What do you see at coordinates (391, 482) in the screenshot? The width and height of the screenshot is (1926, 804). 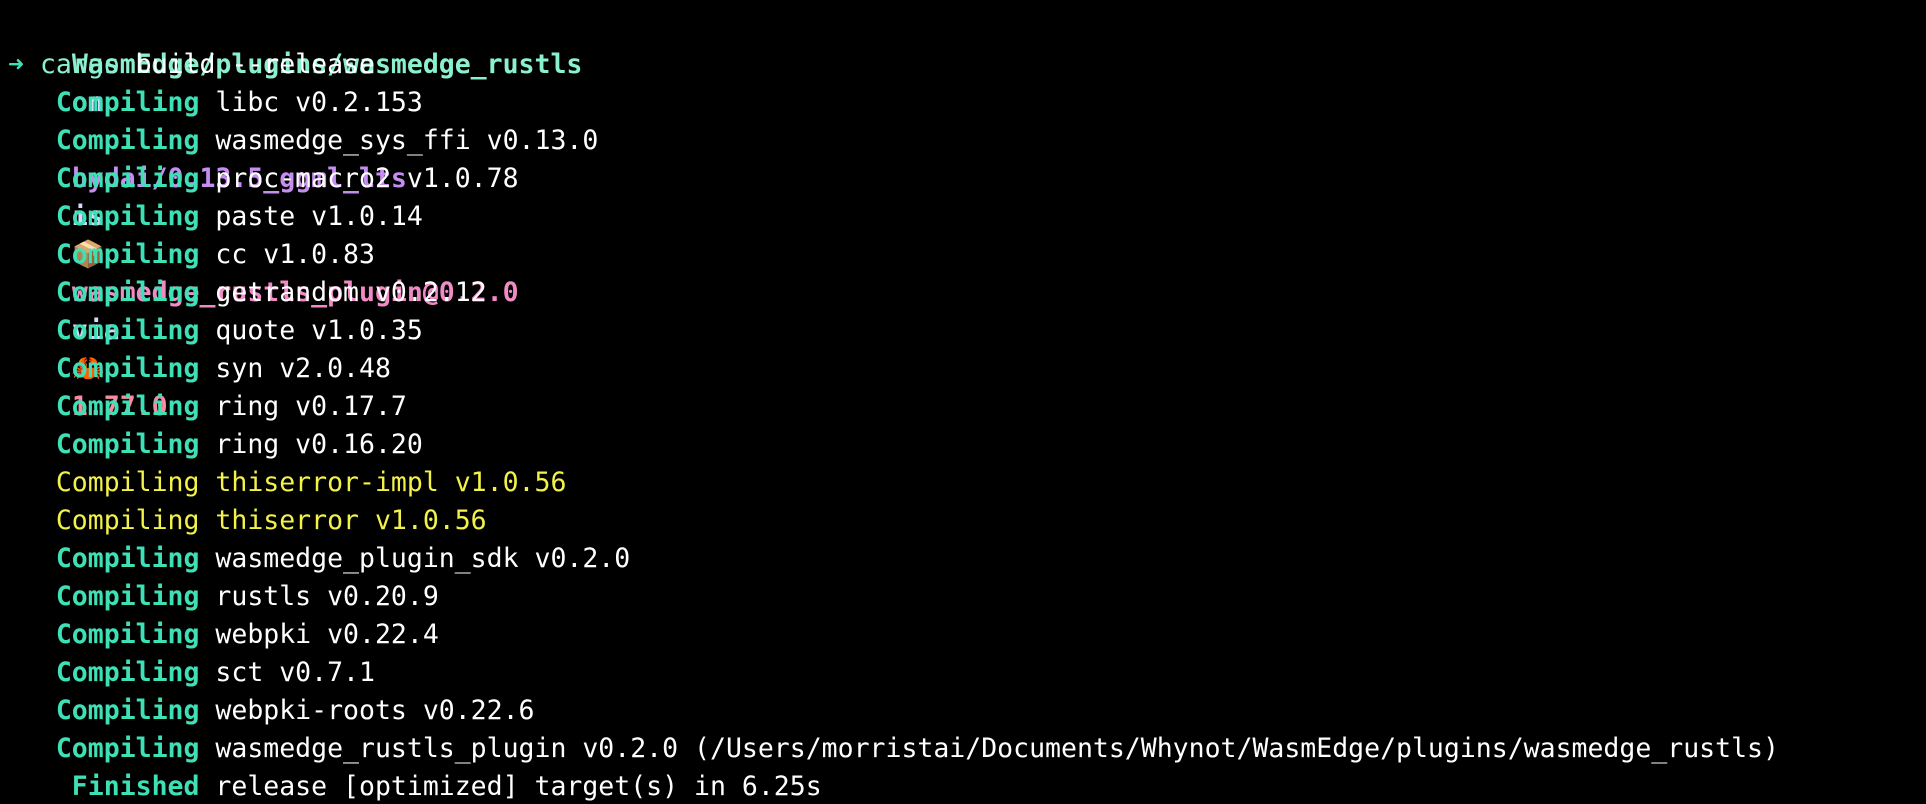 I see `output-text: thiserror-impl v1.0.56` at bounding box center [391, 482].